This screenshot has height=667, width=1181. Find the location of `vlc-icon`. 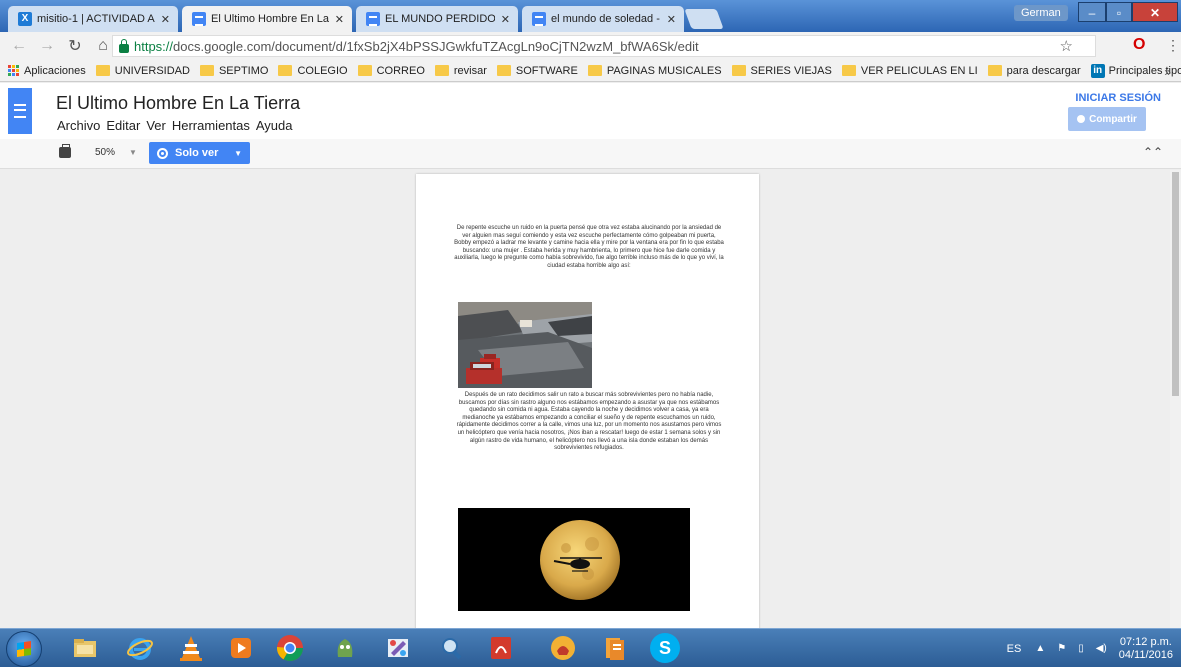

vlc-icon is located at coordinates (191, 648).